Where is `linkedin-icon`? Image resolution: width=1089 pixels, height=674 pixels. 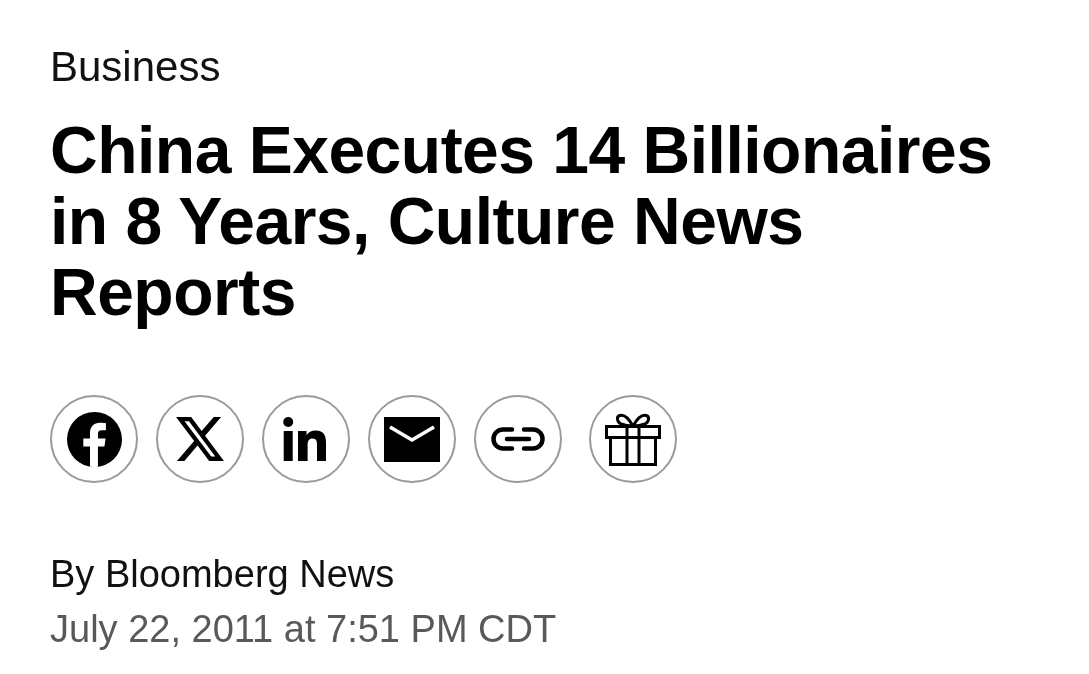 linkedin-icon is located at coordinates (306, 439).